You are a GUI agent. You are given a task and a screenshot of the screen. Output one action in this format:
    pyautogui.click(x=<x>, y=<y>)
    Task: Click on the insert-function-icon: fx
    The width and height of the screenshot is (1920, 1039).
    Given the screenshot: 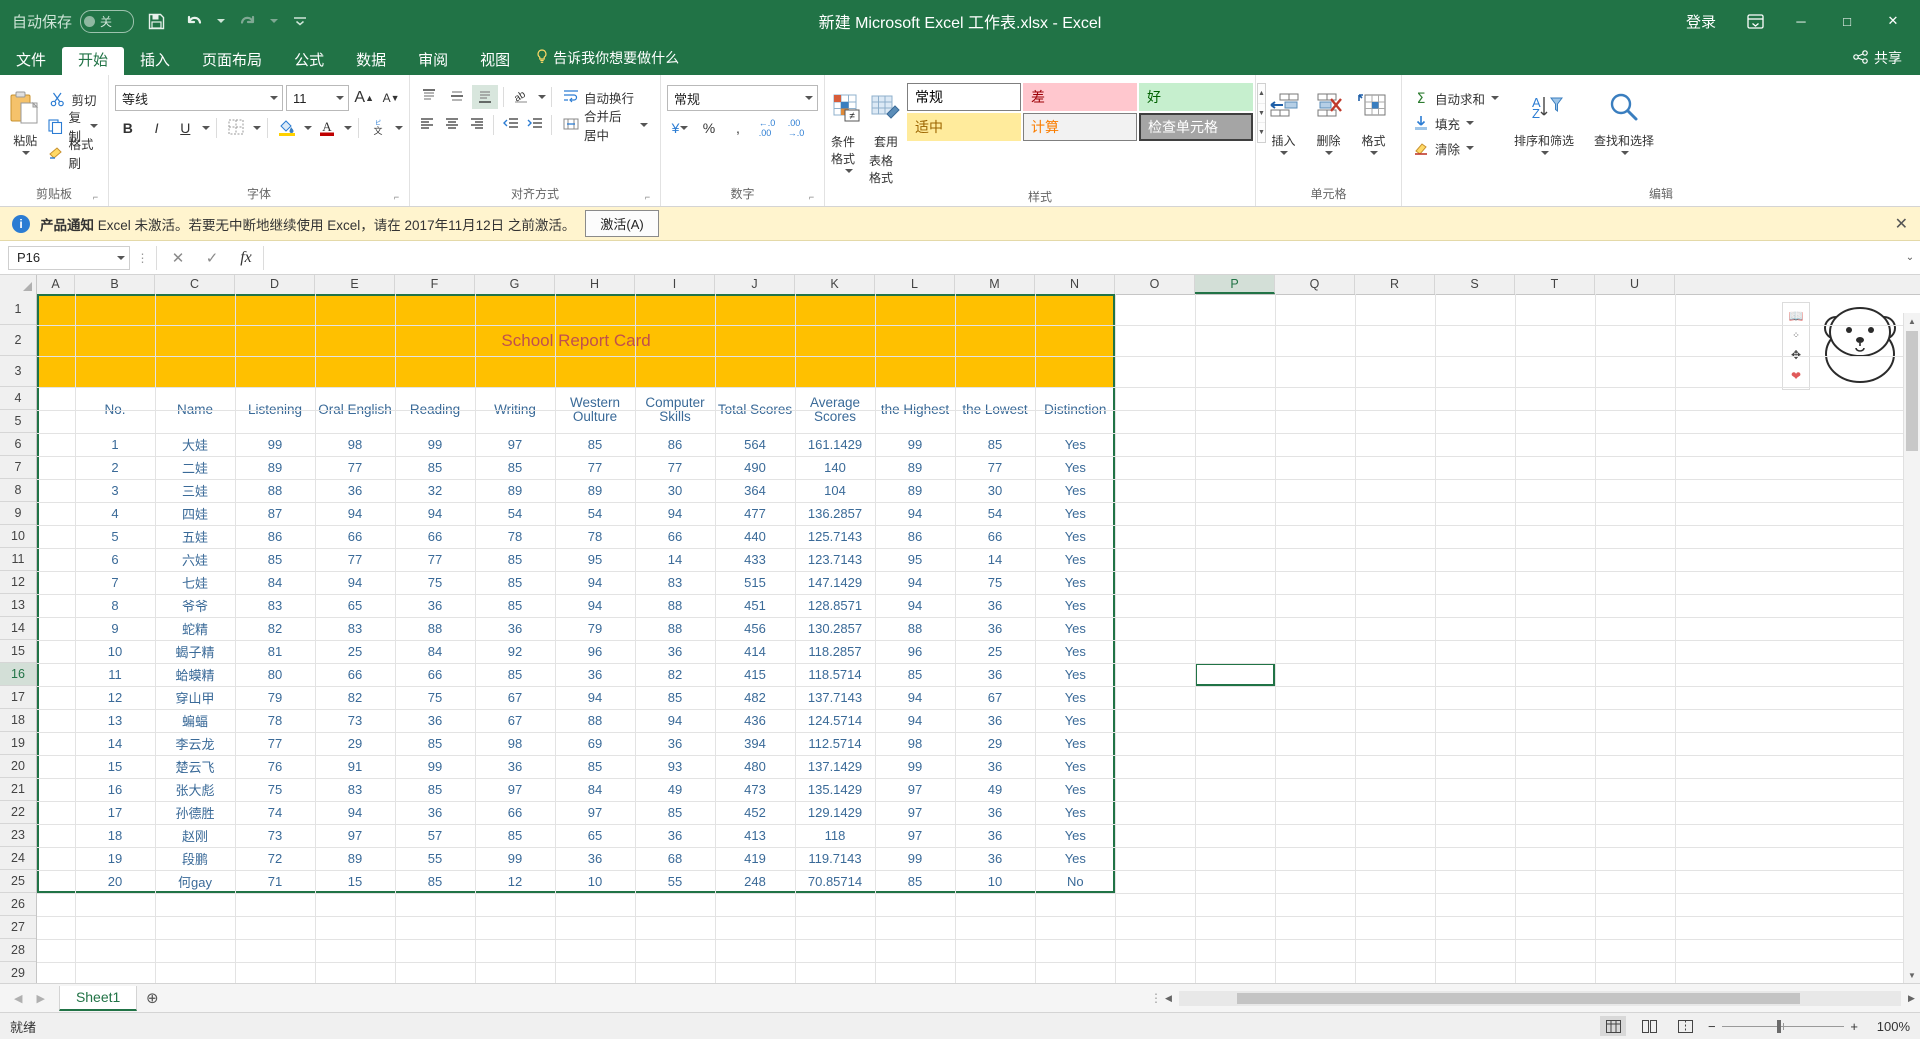 What is the action you would take?
    pyautogui.click(x=246, y=258)
    